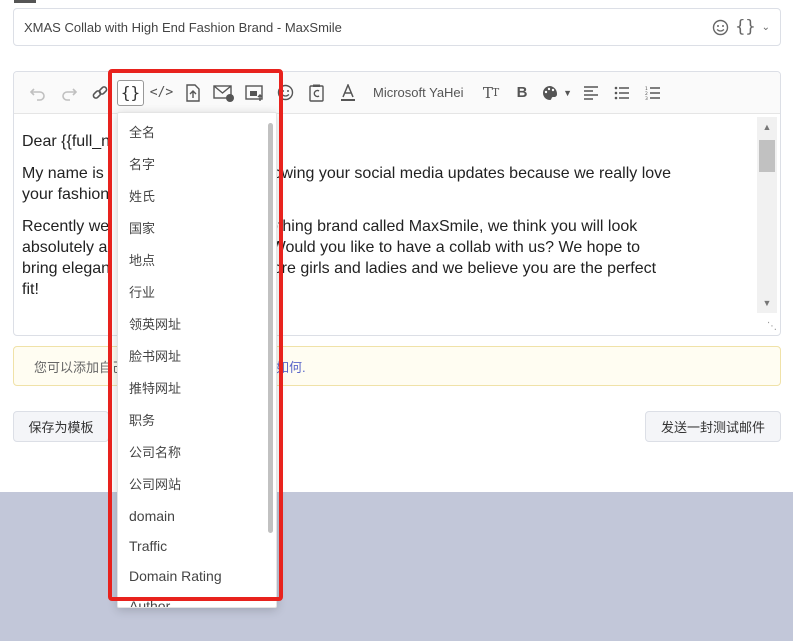 The image size is (793, 641). I want to click on align-left-icon, so click(591, 93).